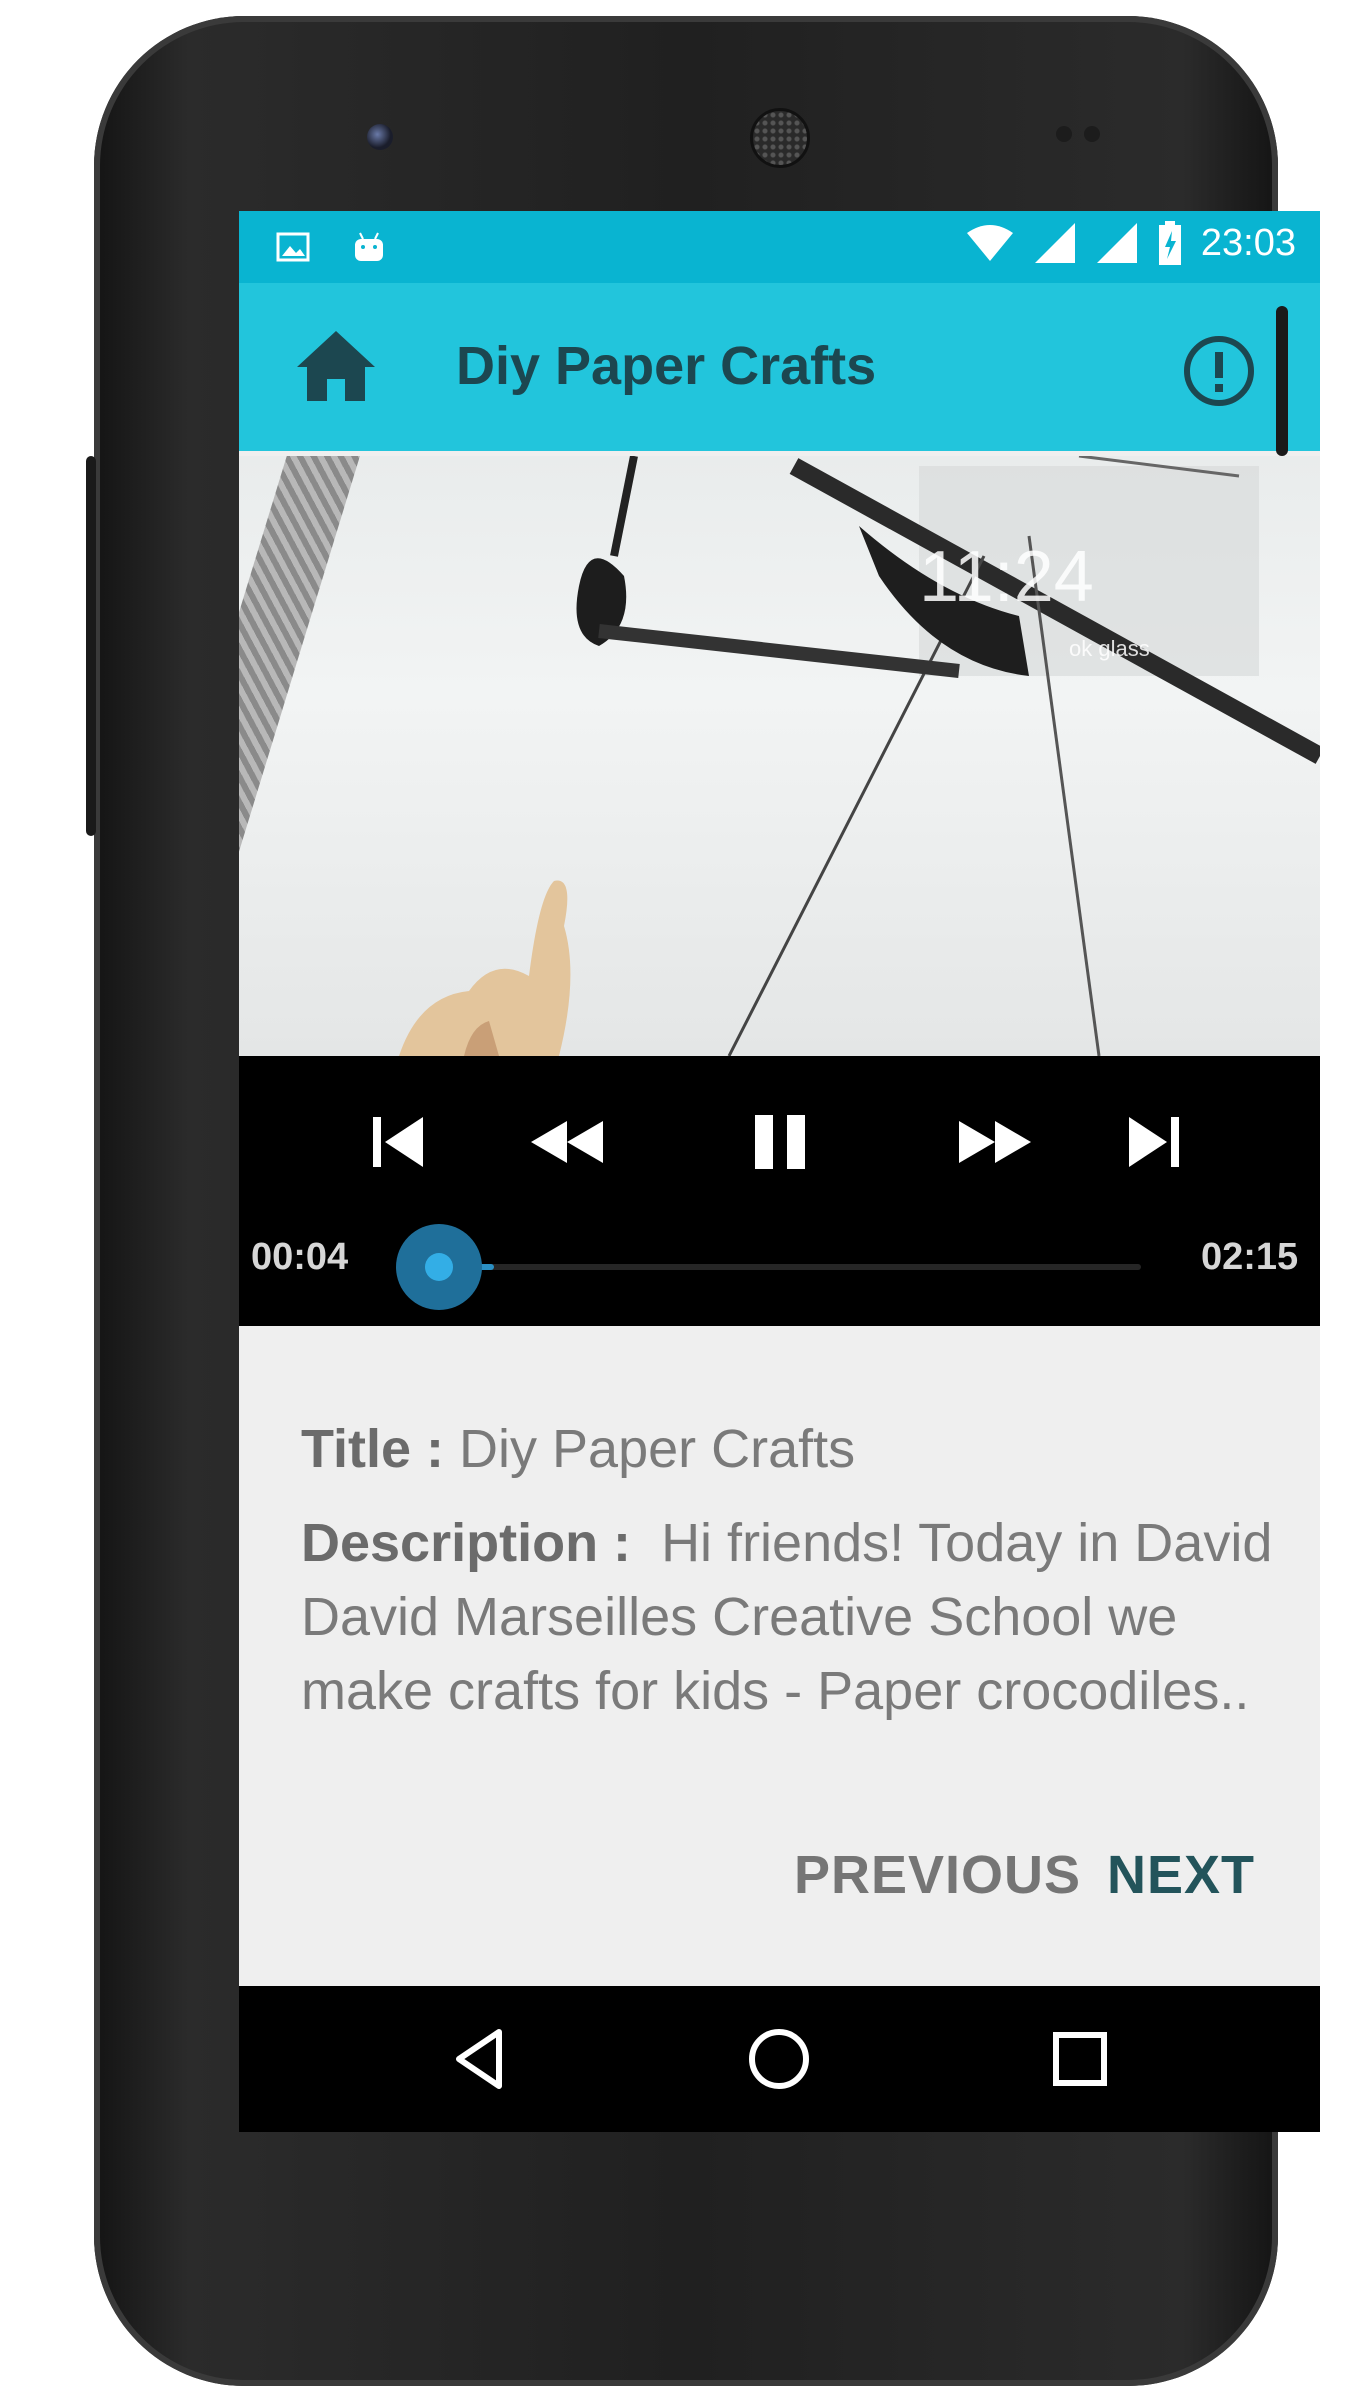 The image size is (1370, 2405). I want to click on app-bar: Diy Paper Crafts, so click(779, 367).